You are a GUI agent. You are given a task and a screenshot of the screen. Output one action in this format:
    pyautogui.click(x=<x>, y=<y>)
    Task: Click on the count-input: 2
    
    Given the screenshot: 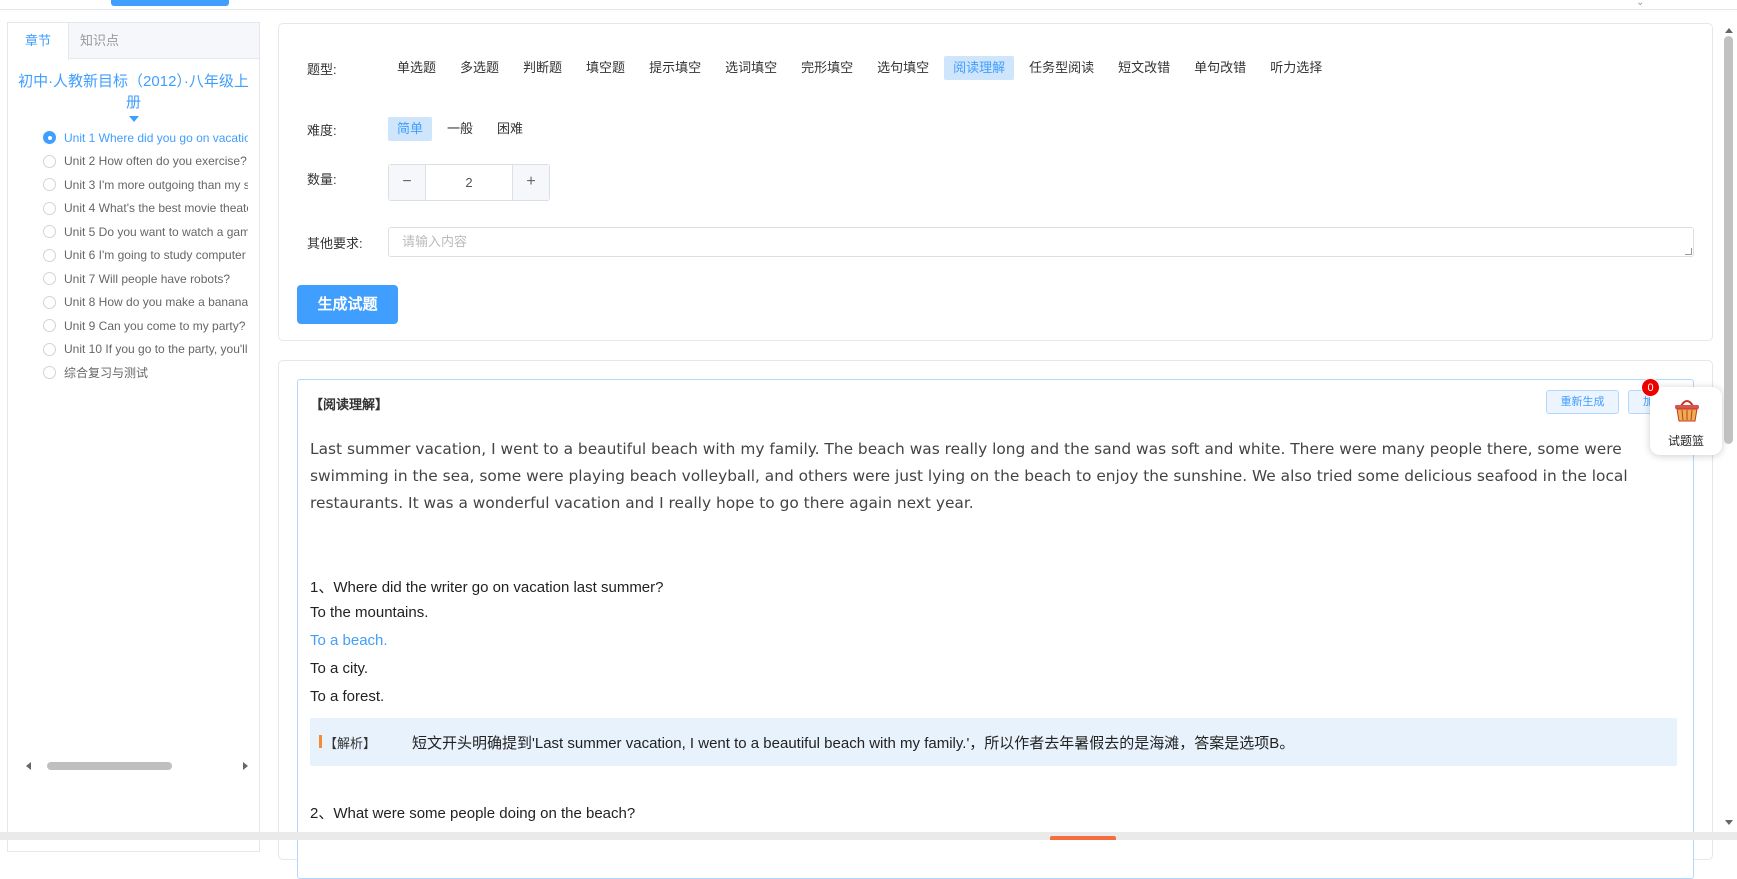 What is the action you would take?
    pyautogui.click(x=469, y=182)
    